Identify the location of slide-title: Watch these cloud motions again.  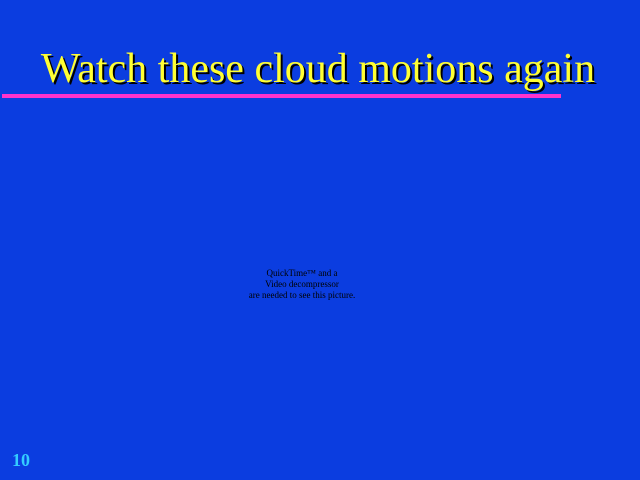
(318, 69).